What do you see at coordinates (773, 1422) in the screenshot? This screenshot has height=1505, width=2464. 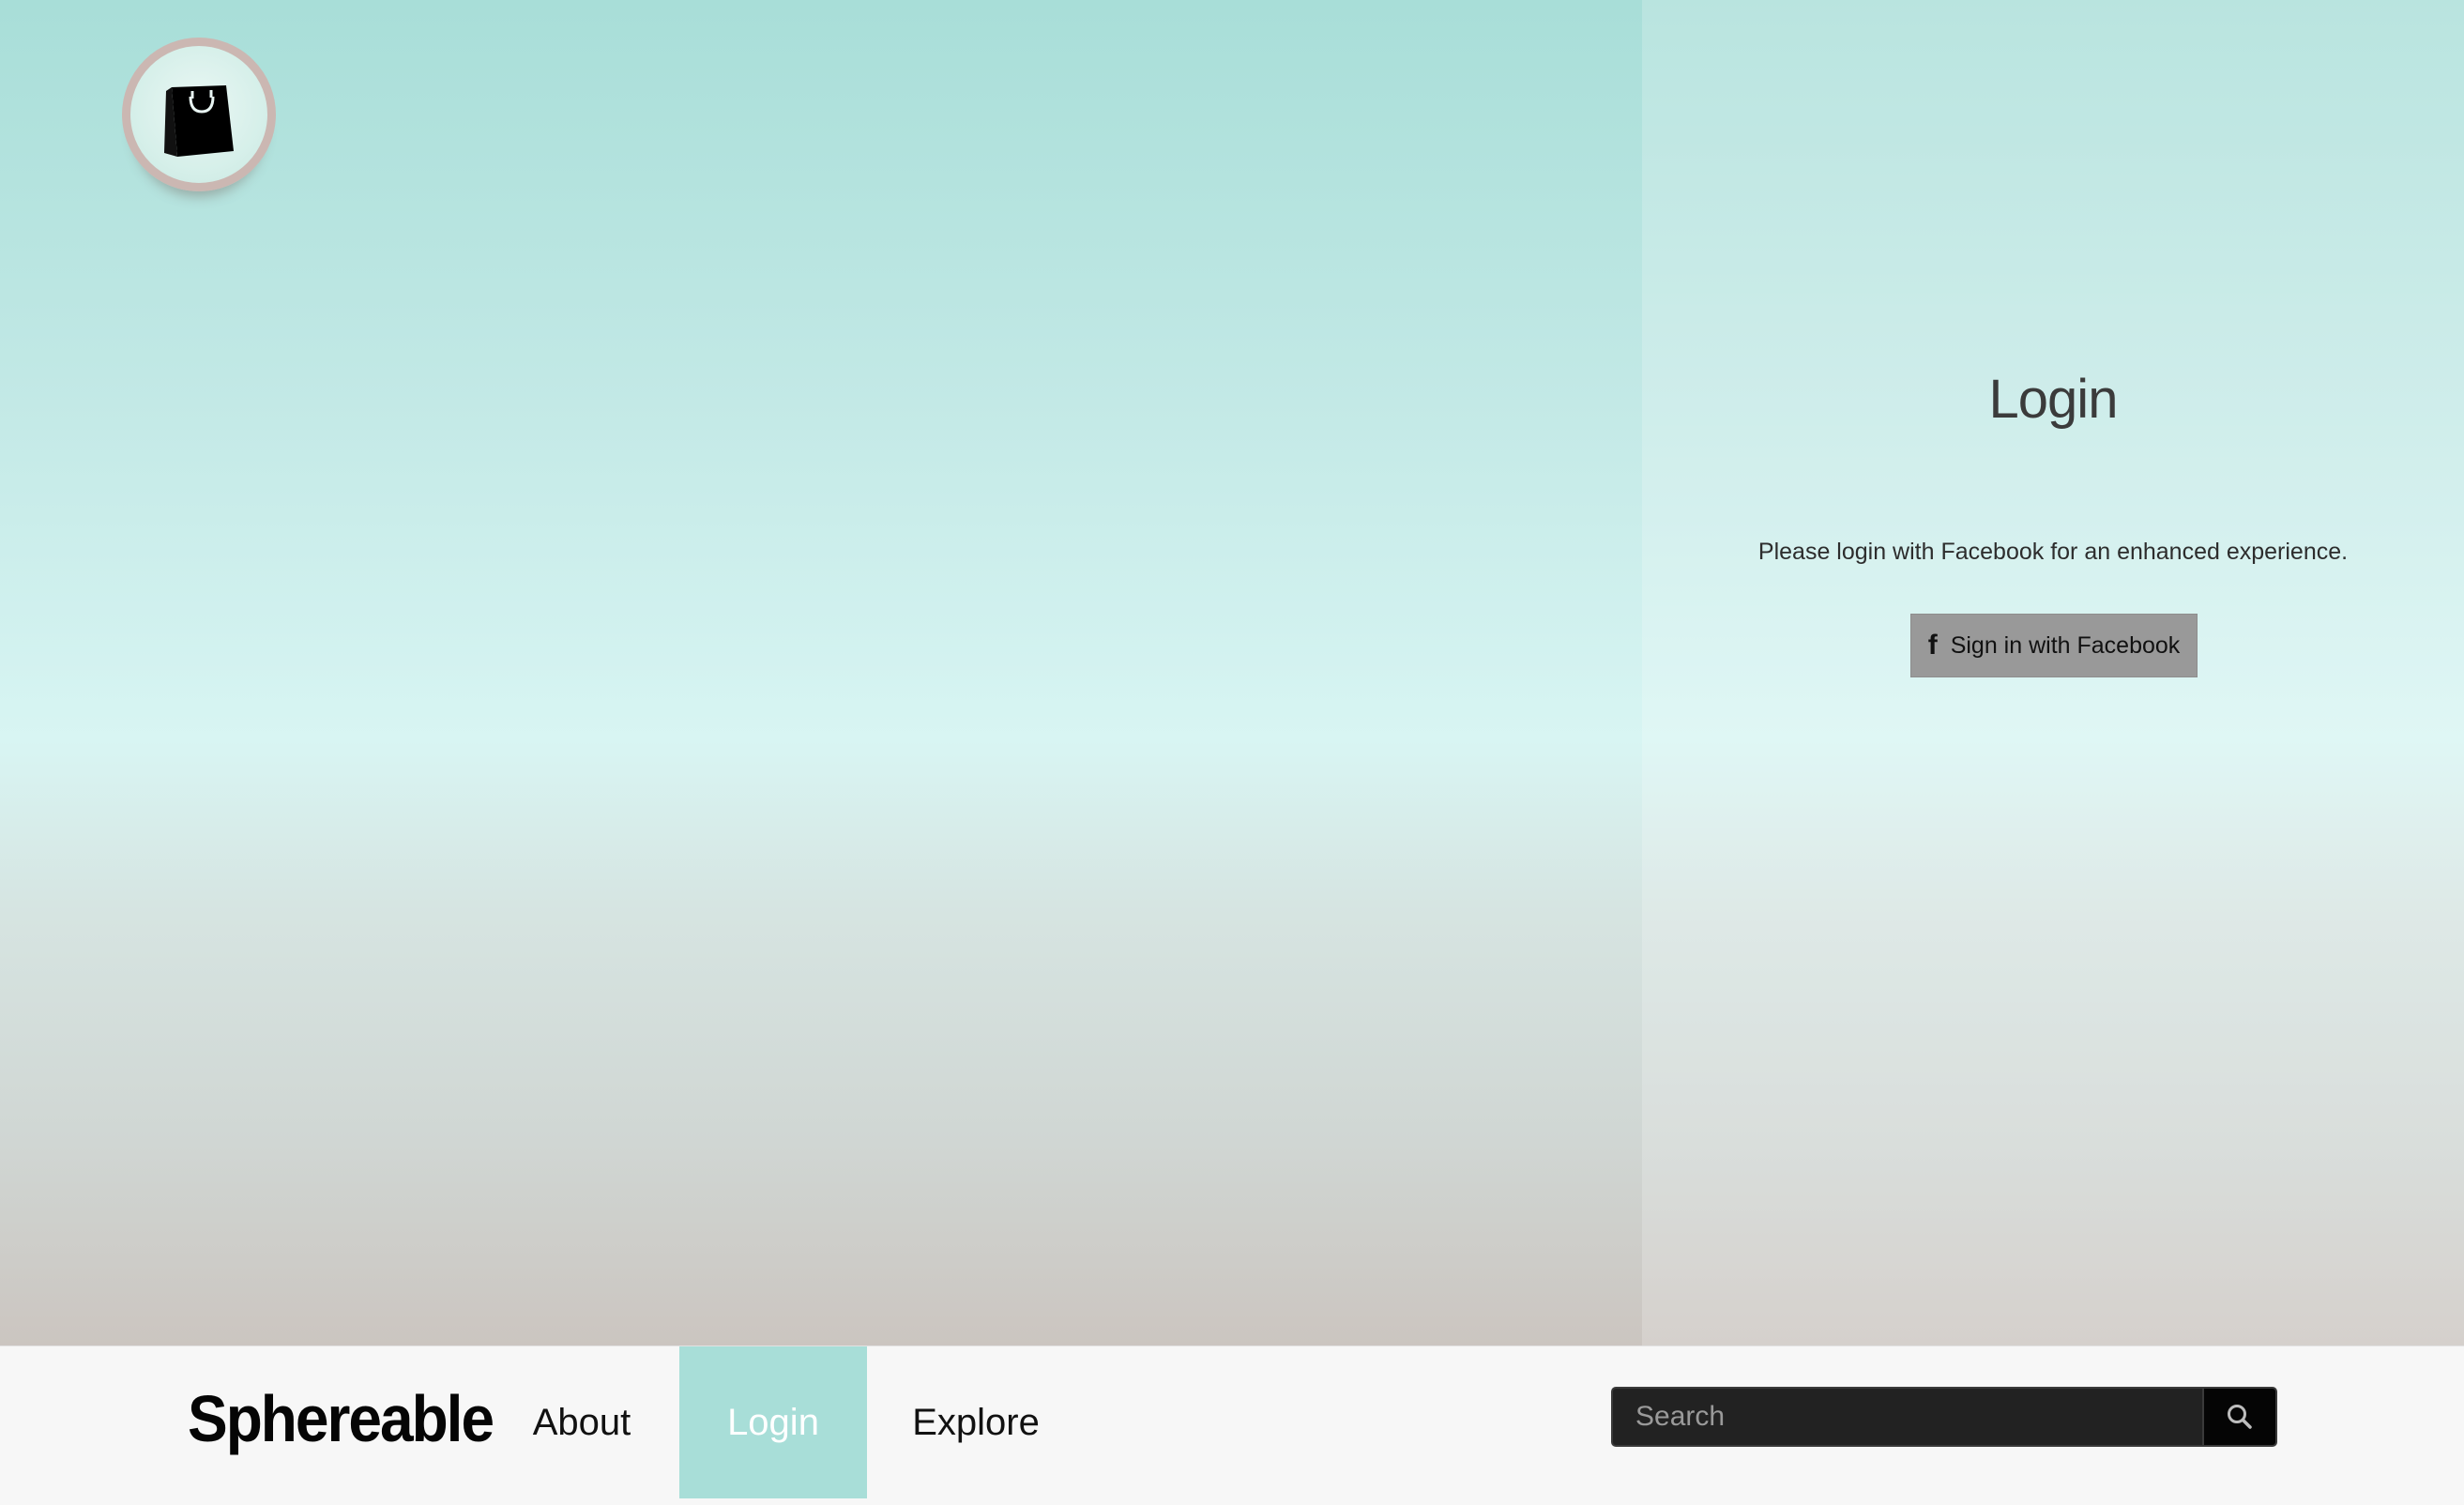 I see `nav-item-login: Login` at bounding box center [773, 1422].